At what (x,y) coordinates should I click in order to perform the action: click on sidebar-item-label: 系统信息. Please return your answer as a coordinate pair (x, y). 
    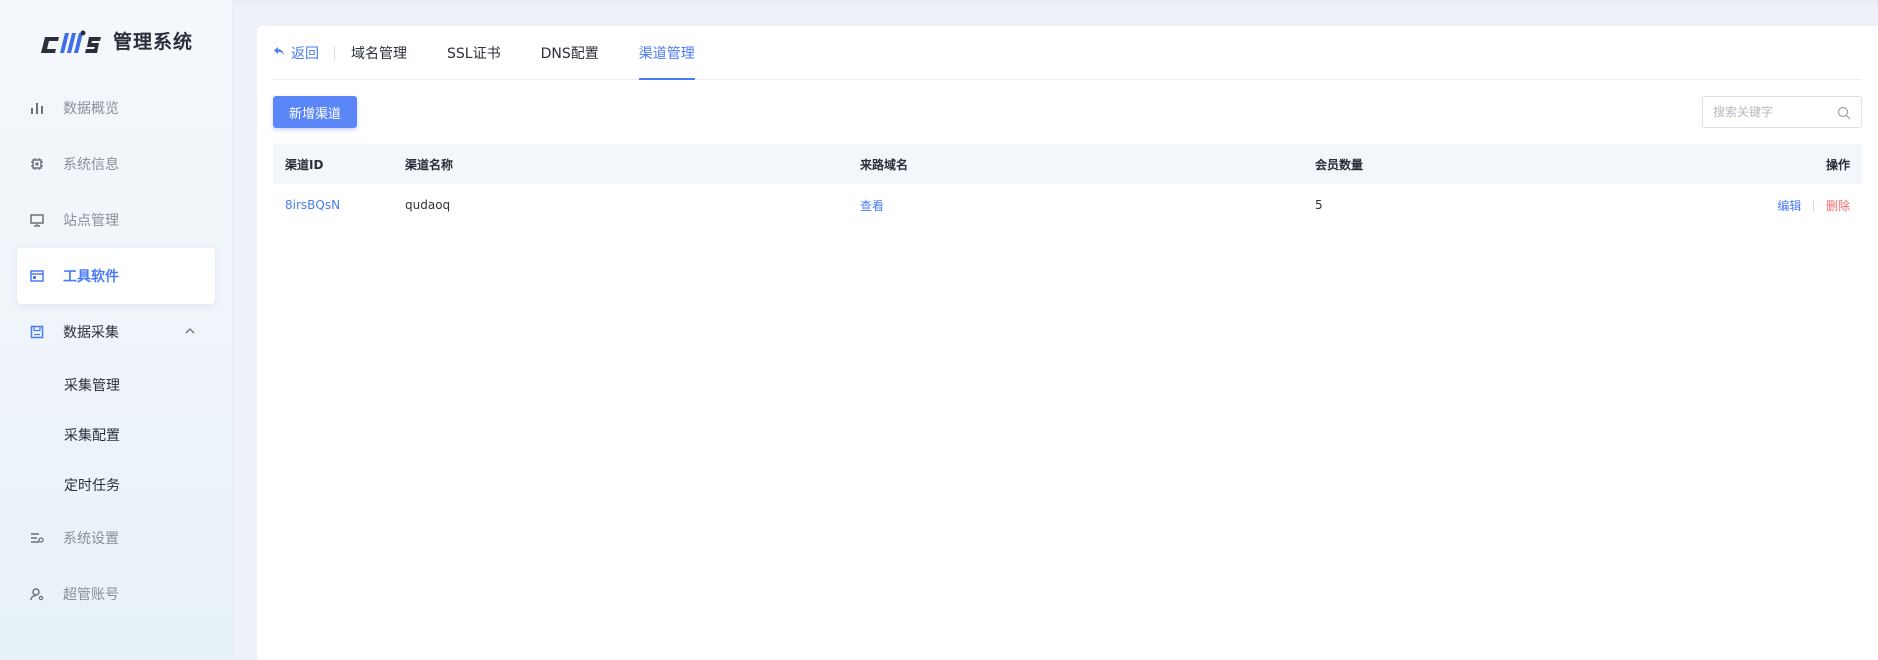
    Looking at the image, I should click on (91, 165).